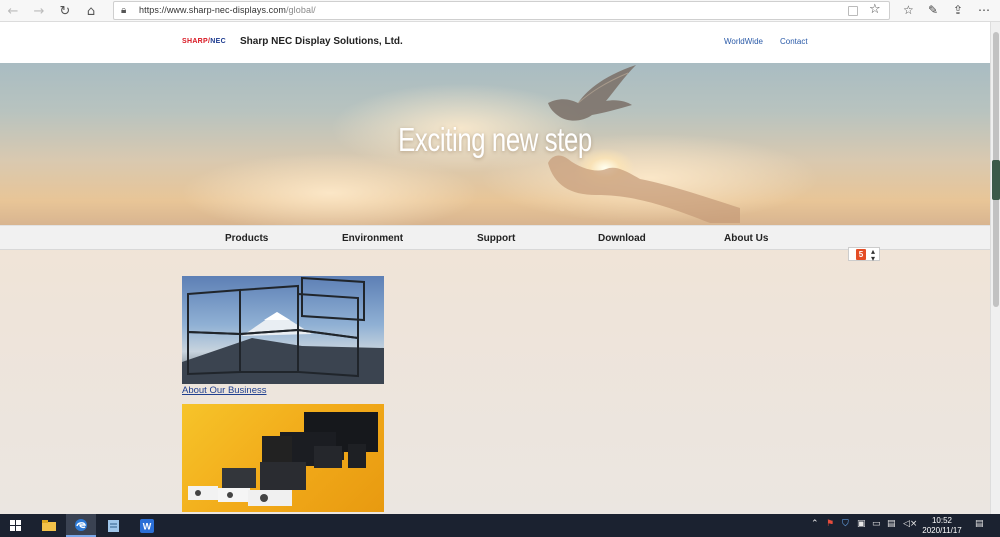 This screenshot has width=1000, height=537. What do you see at coordinates (39, 11) in the screenshot?
I see `forward-icon: →` at bounding box center [39, 11].